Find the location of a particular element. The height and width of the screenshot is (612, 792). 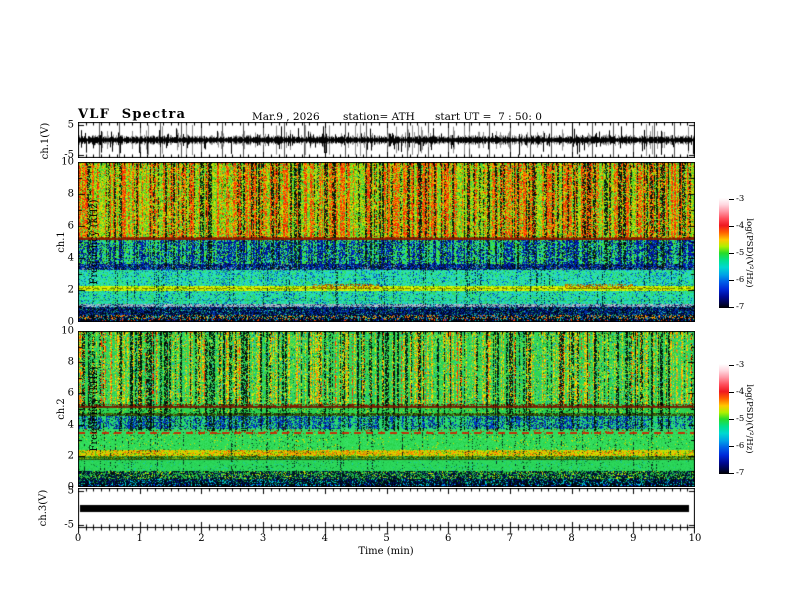

colorbar-ch1-tick-label: -5 is located at coordinates (740, 253).